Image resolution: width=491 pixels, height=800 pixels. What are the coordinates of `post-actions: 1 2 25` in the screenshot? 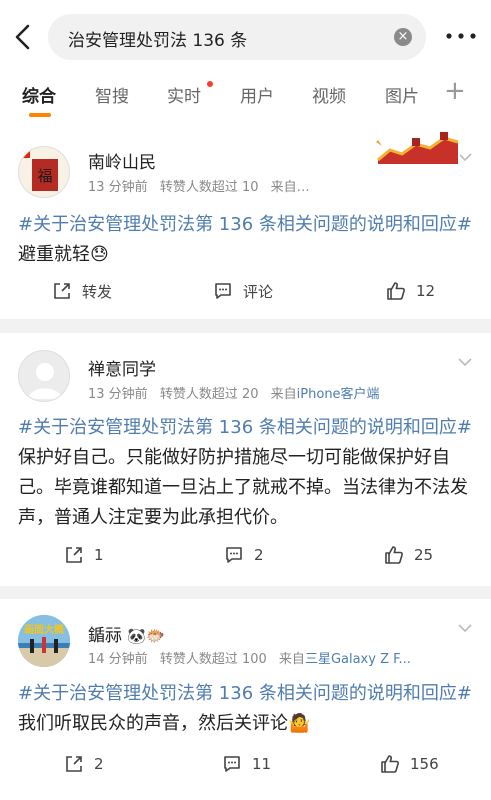 It's located at (245, 555).